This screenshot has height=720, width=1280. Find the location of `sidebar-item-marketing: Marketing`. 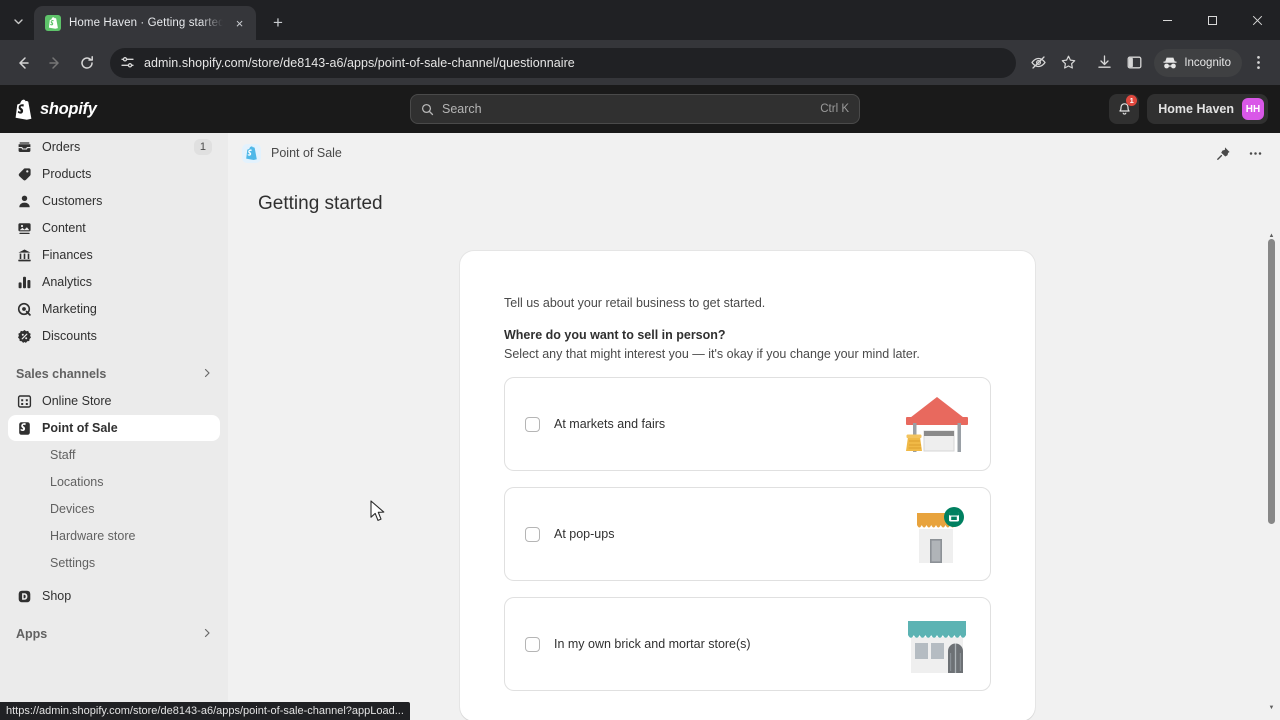

sidebar-item-marketing: Marketing is located at coordinates (114, 309).